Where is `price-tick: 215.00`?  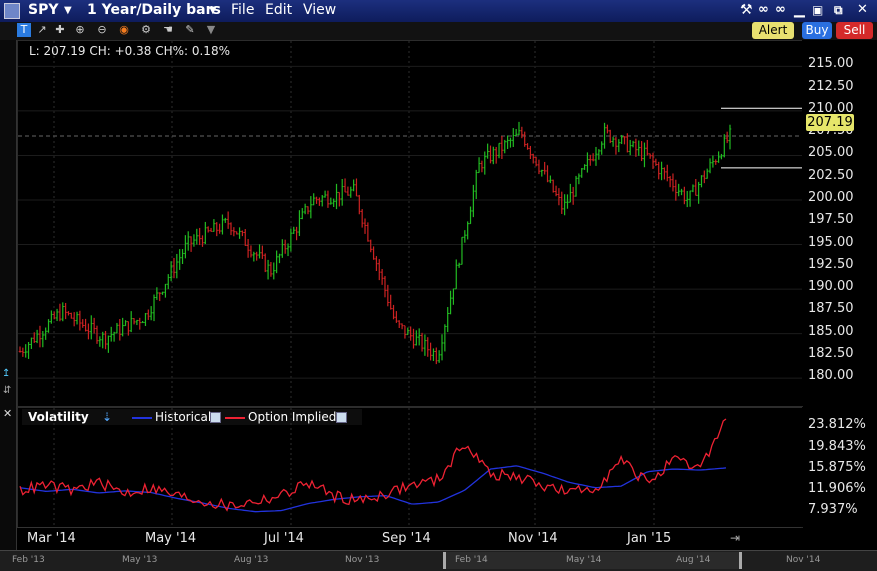 price-tick: 215.00 is located at coordinates (831, 64).